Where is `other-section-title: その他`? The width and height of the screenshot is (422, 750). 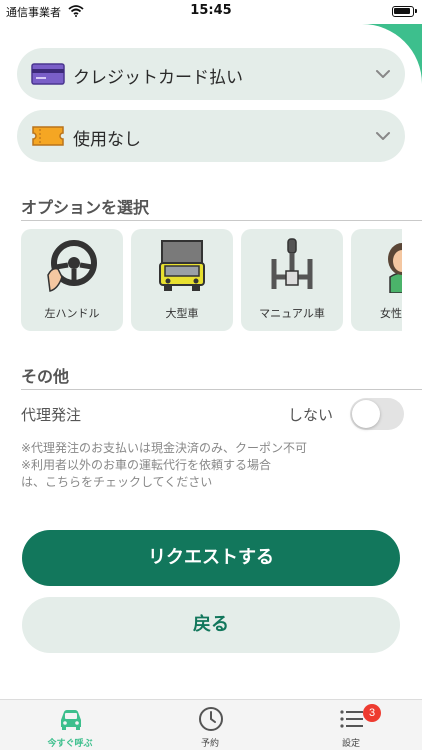 other-section-title: その他 is located at coordinates (45, 376).